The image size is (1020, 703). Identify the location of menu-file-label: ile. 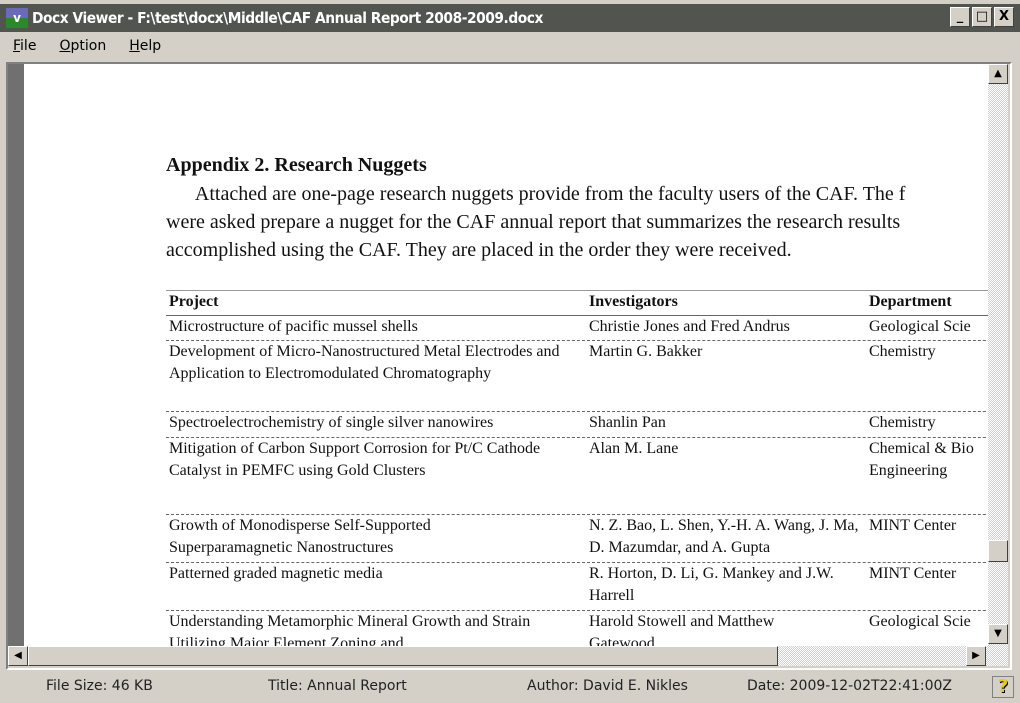
(28, 46).